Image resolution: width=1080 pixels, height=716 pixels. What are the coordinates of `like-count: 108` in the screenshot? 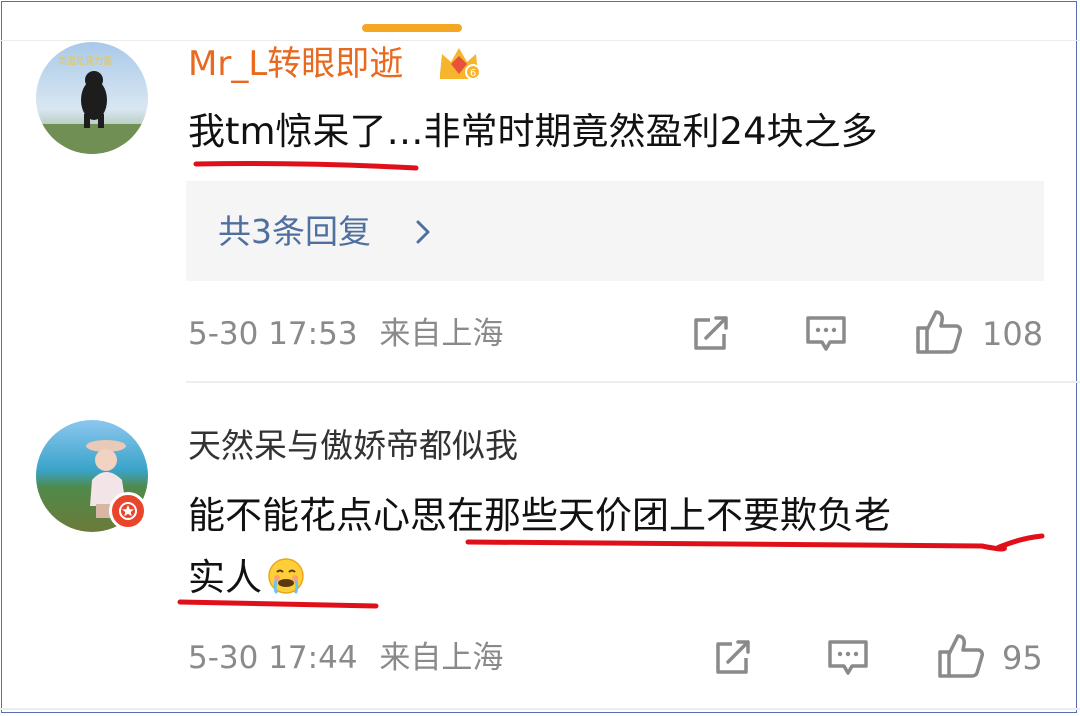 It's located at (1013, 334).